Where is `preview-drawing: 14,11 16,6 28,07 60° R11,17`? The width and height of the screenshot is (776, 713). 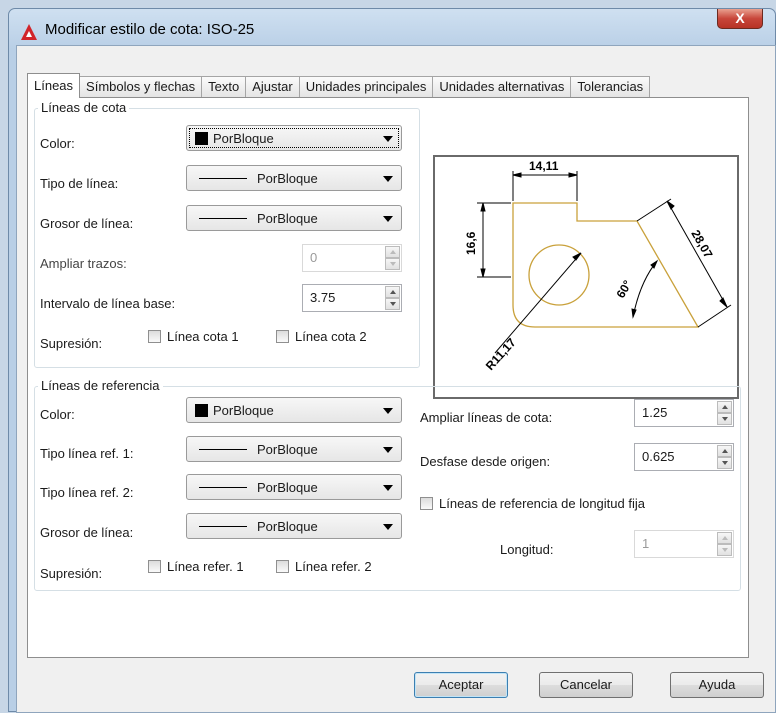 preview-drawing: 14,11 16,6 28,07 60° R11,17 is located at coordinates (598, 266).